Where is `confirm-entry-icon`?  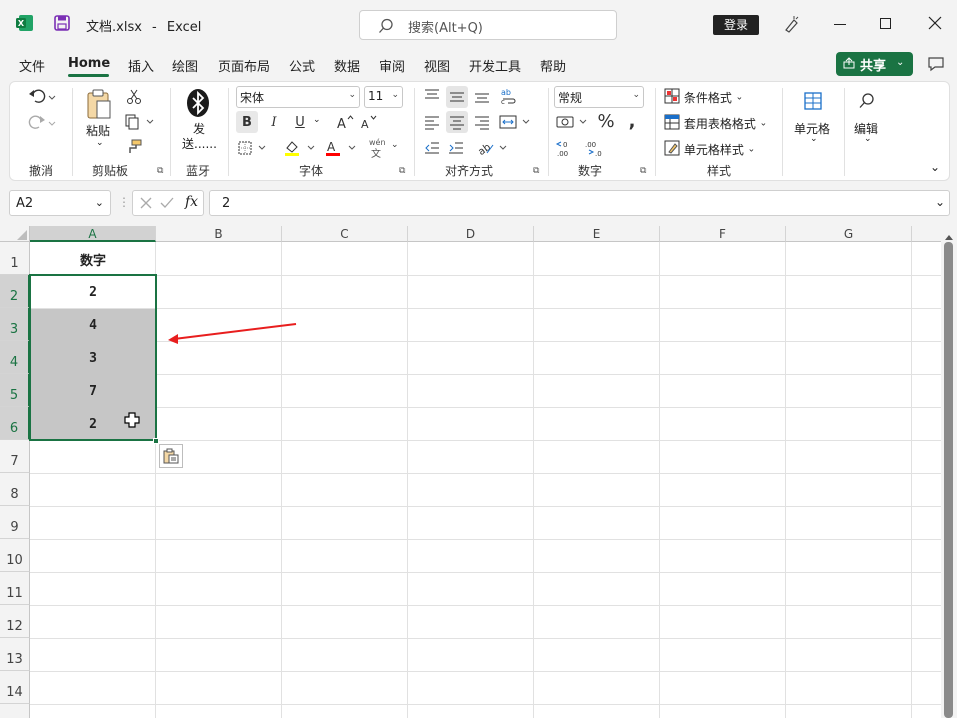 confirm-entry-icon is located at coordinates (167, 204).